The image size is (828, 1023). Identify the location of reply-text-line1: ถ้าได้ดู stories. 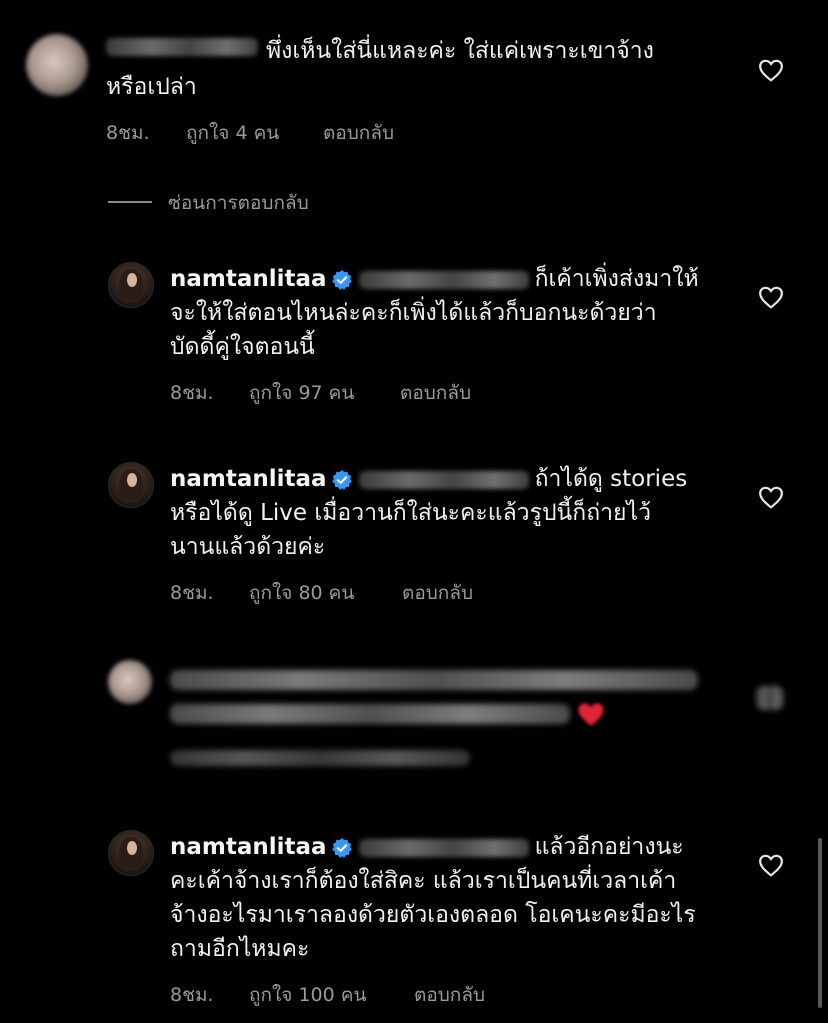
(611, 479).